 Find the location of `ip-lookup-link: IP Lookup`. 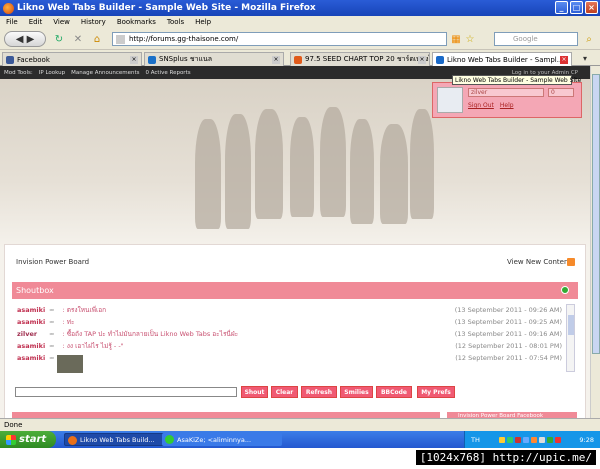

ip-lookup-link: IP Lookup is located at coordinates (52, 73).